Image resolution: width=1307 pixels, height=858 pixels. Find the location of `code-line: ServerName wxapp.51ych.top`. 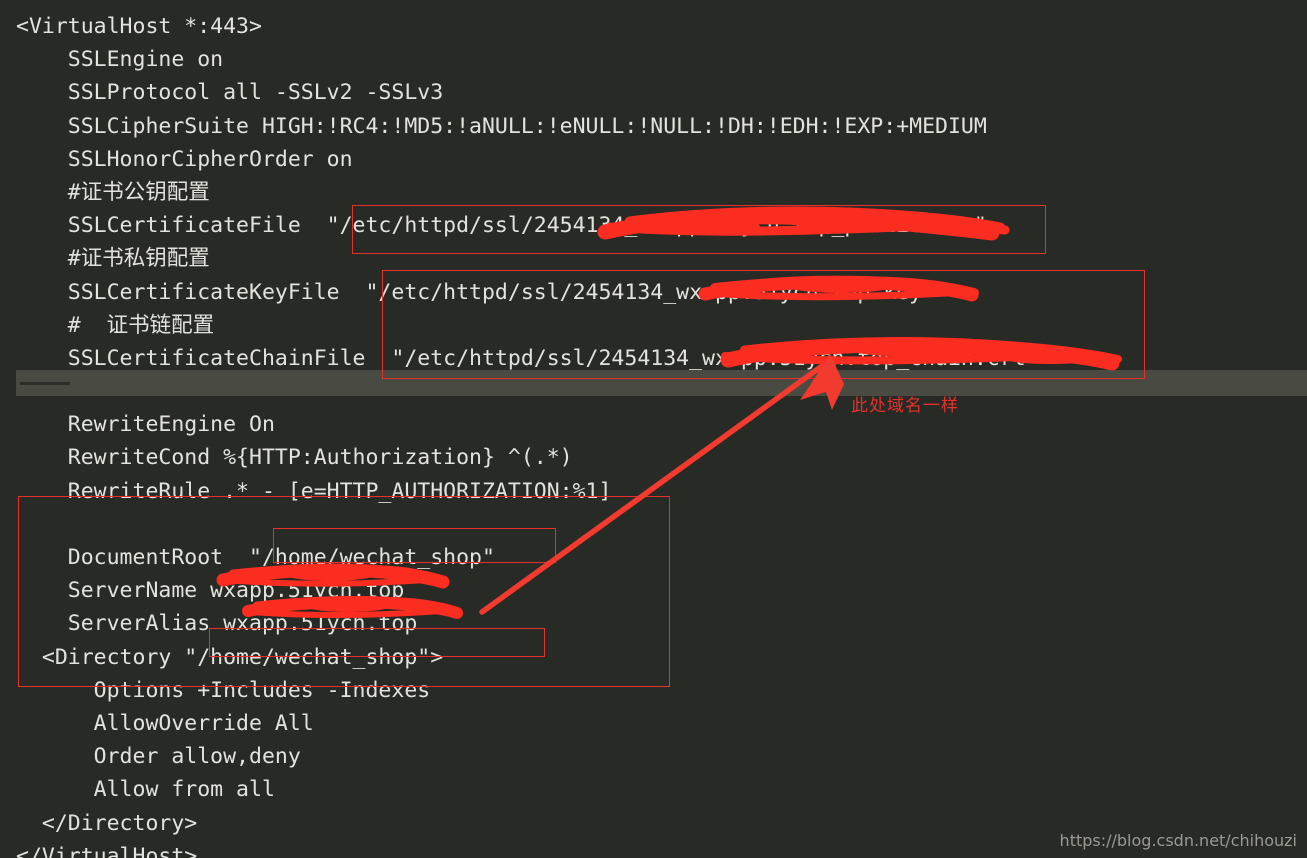

code-line: ServerName wxapp.51ych.top is located at coordinates (210, 591).